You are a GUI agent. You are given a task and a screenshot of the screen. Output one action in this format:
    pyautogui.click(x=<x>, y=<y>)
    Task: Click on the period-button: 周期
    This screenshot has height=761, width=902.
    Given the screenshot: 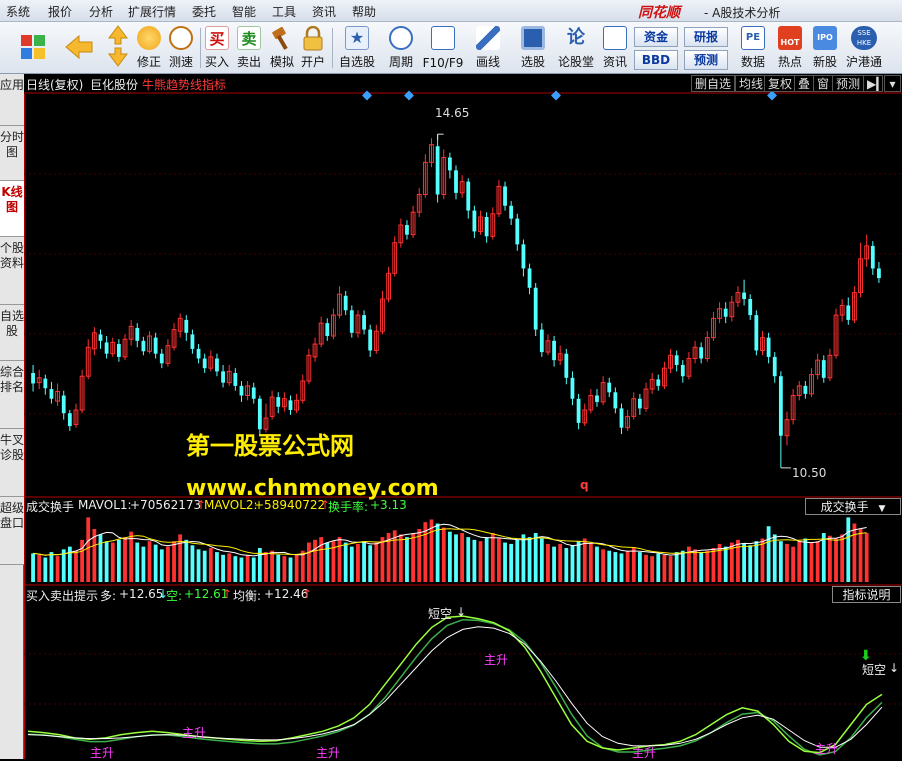 What is the action you would take?
    pyautogui.click(x=401, y=48)
    